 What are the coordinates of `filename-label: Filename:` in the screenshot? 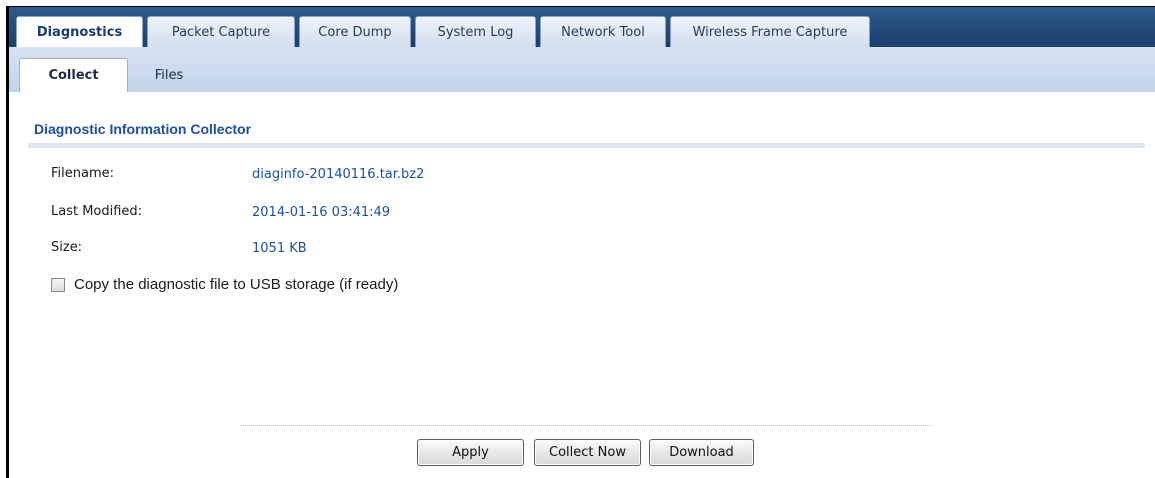 It's located at (83, 173).